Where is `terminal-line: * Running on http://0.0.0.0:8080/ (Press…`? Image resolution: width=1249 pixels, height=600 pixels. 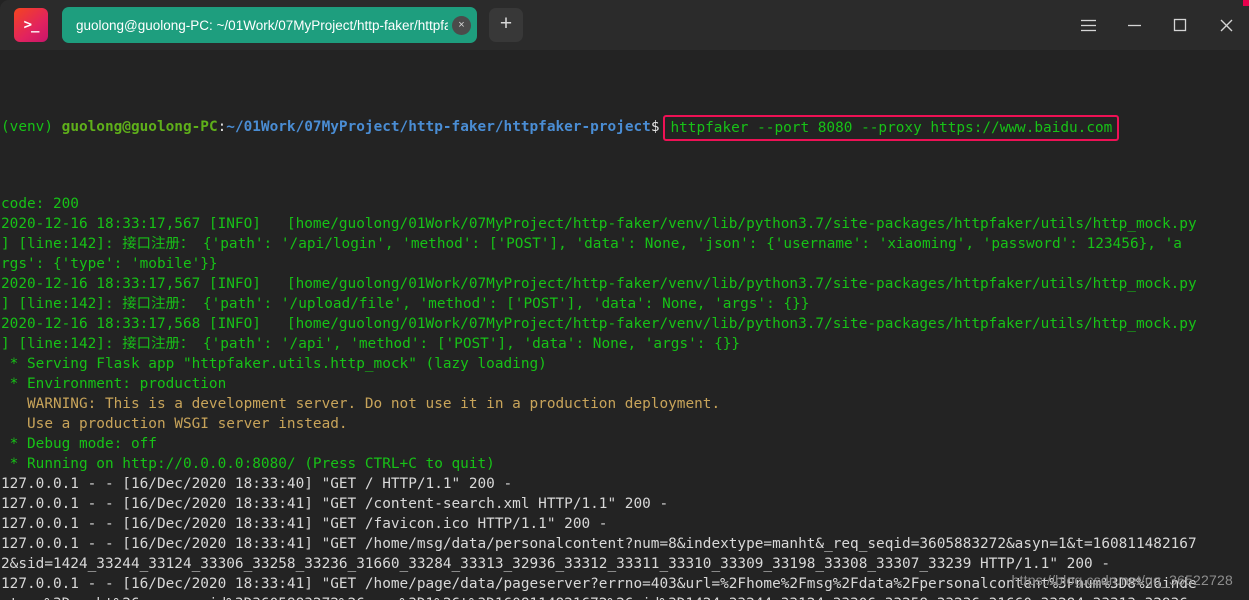
terminal-line: * Running on http://0.0.0.0:8080/ (Press… is located at coordinates (248, 464).